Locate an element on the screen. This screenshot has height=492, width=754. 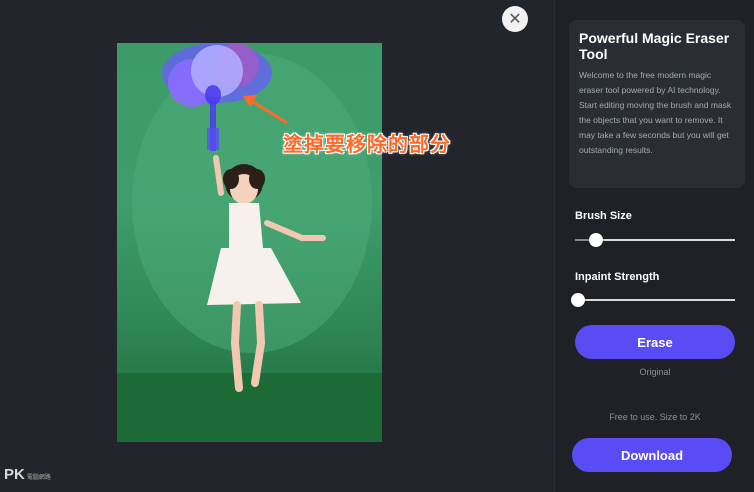
close-button: ✕ is located at coordinates (515, 19).